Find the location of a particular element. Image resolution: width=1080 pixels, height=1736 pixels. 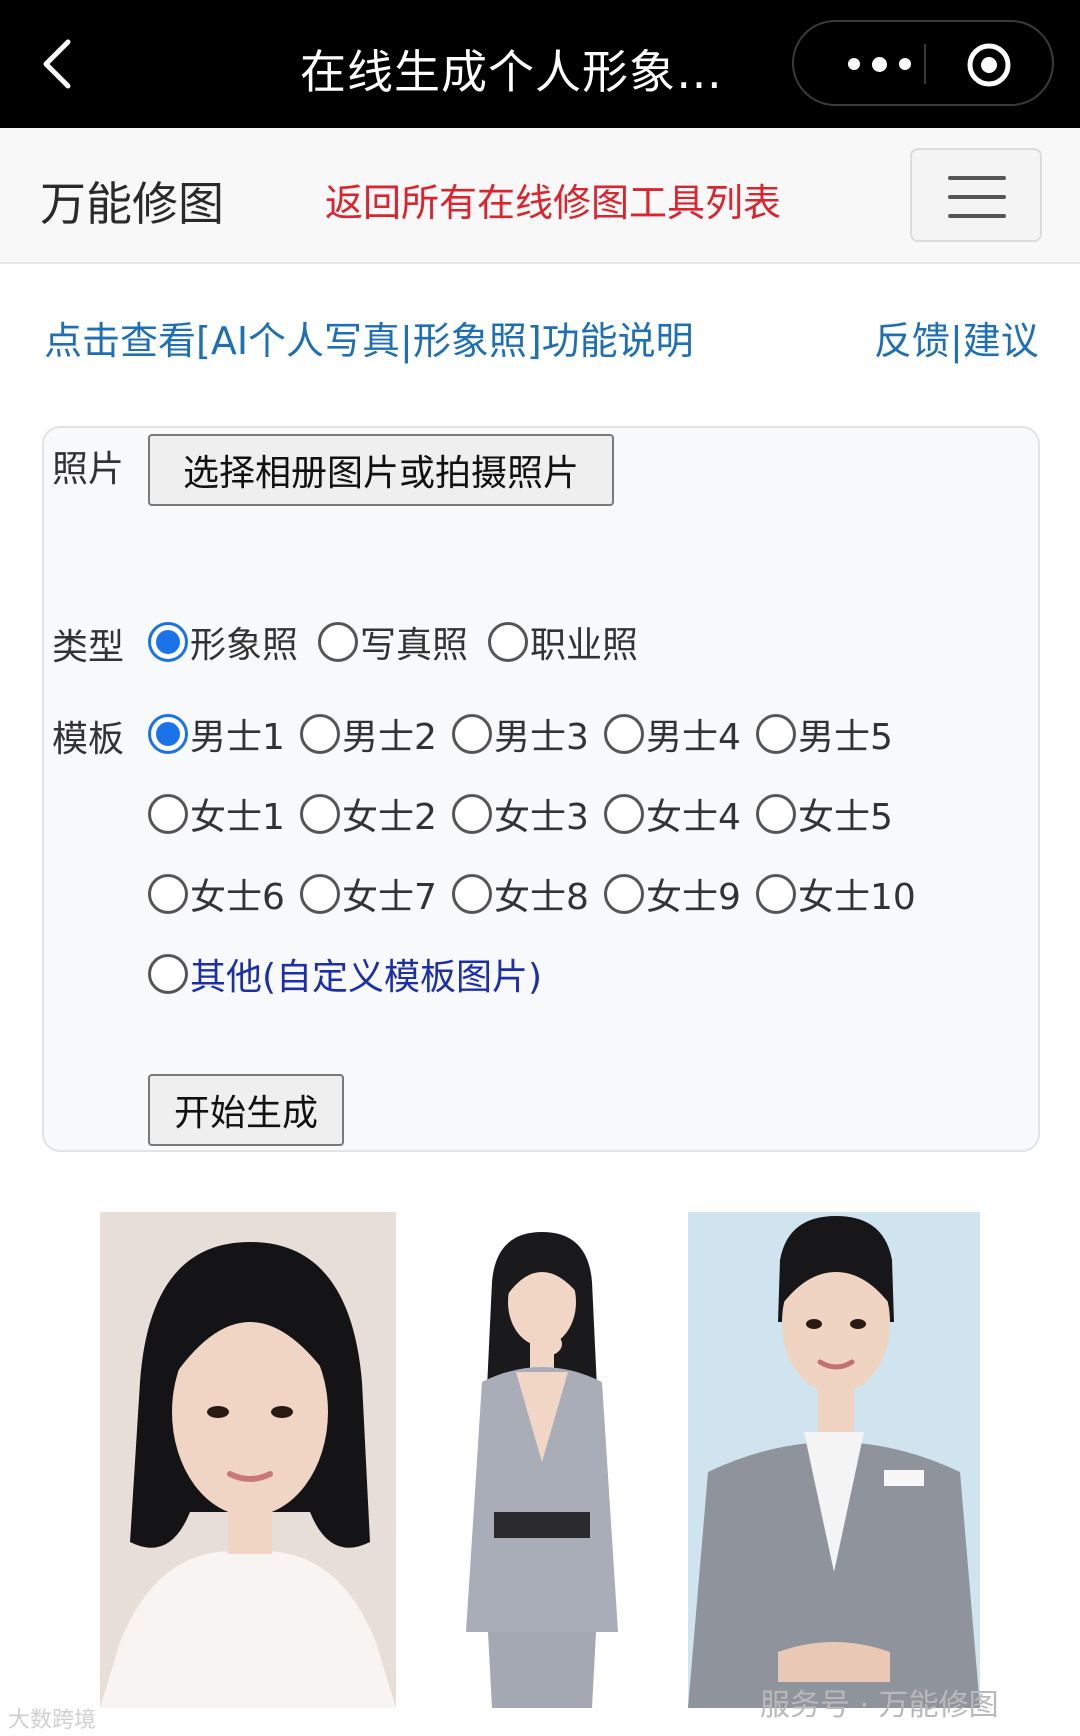

target-circle-icon is located at coordinates (989, 65).